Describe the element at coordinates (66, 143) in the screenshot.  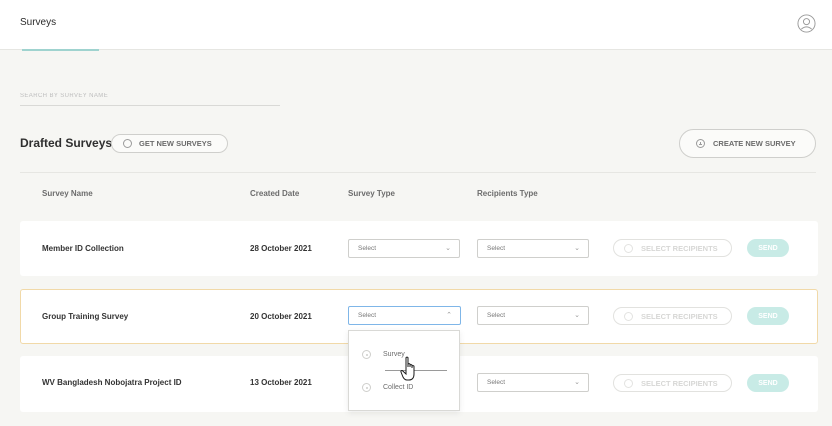
I see `section-title: Drafted Surveys` at that location.